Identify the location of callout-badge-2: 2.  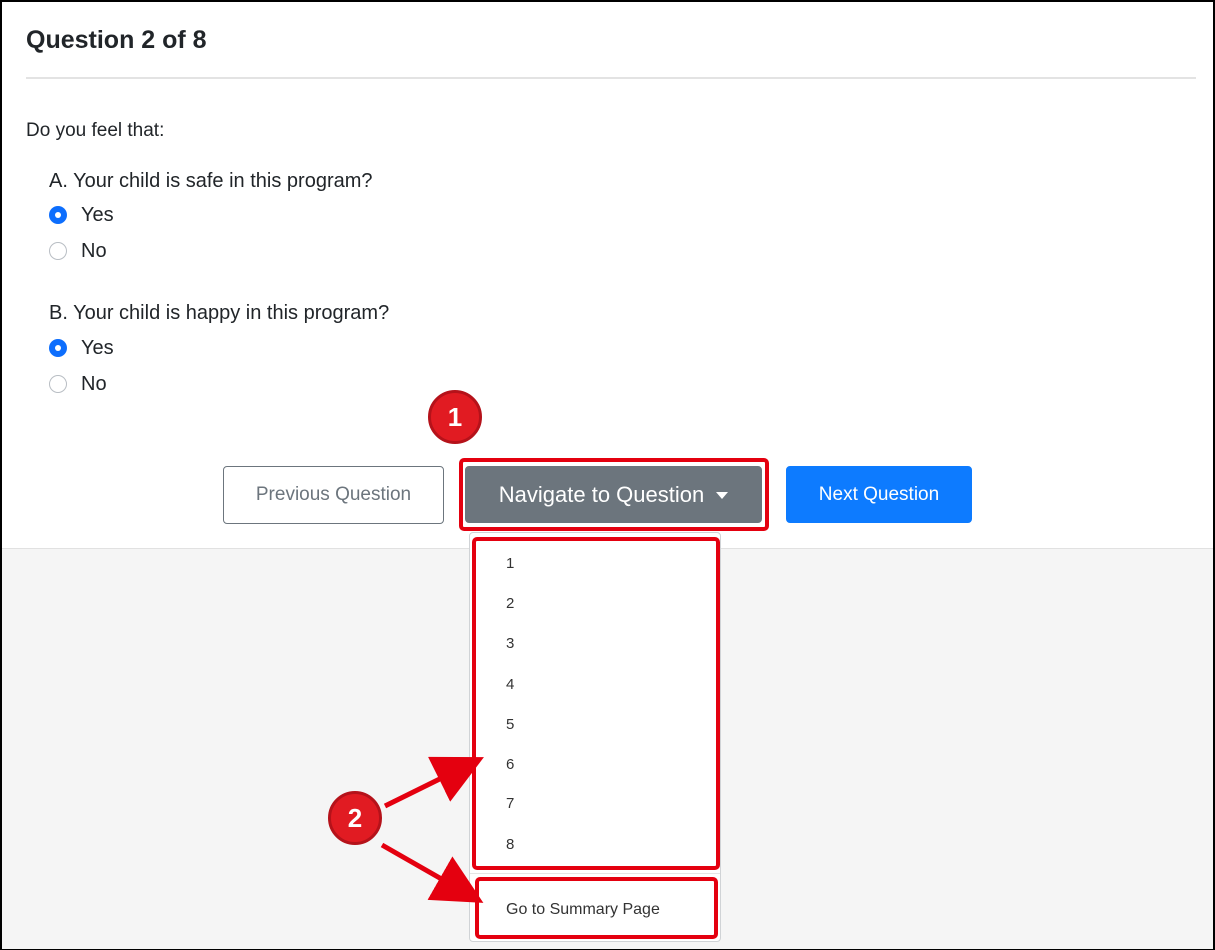
(355, 818).